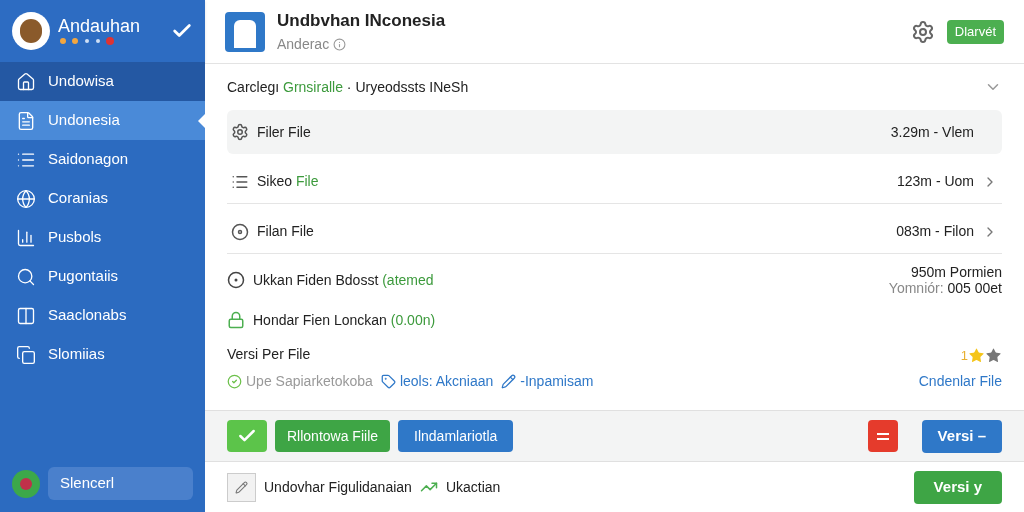 This screenshot has height=512, width=1024. I want to click on version-link: leols: Akcniaan, so click(446, 381).